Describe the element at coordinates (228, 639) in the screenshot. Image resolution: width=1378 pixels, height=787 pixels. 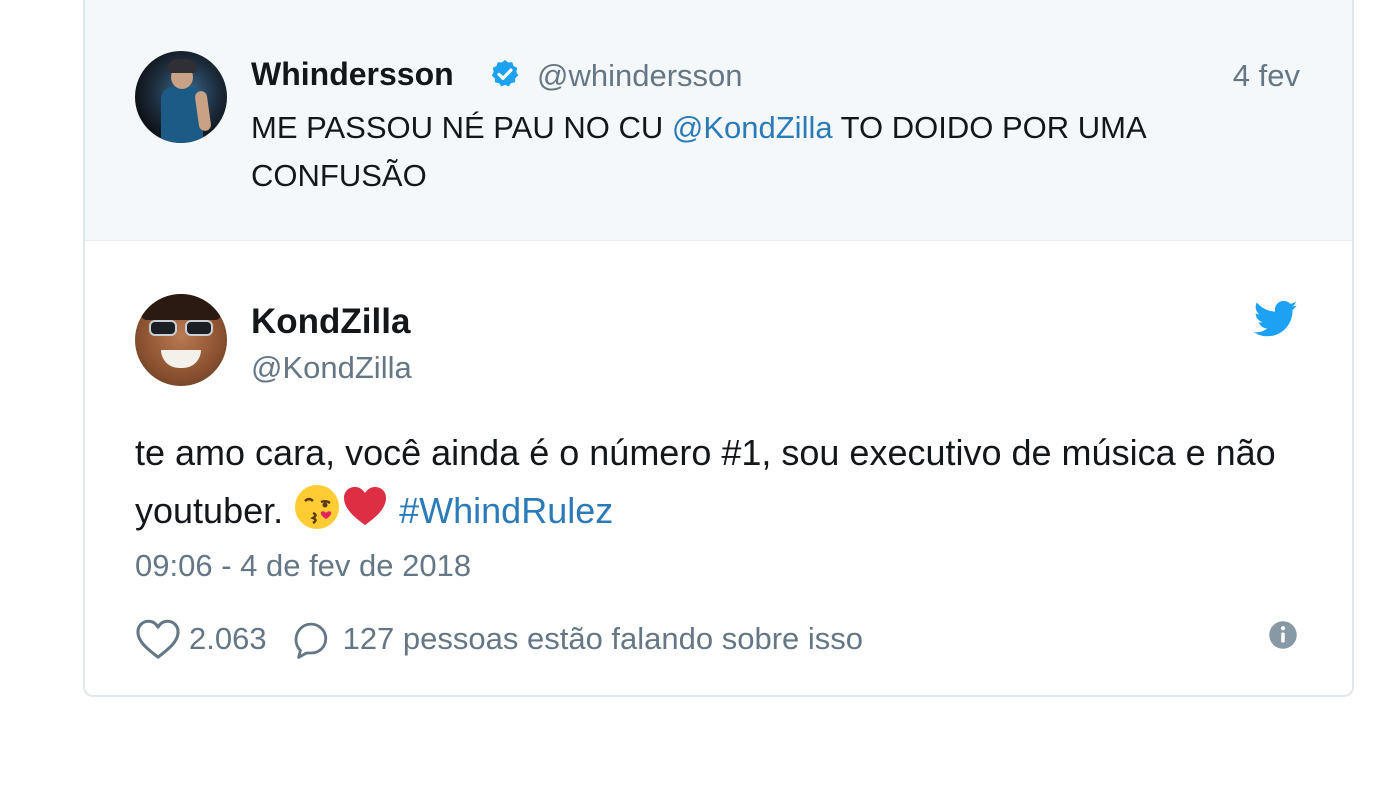
I see `like-count: 2.063` at that location.